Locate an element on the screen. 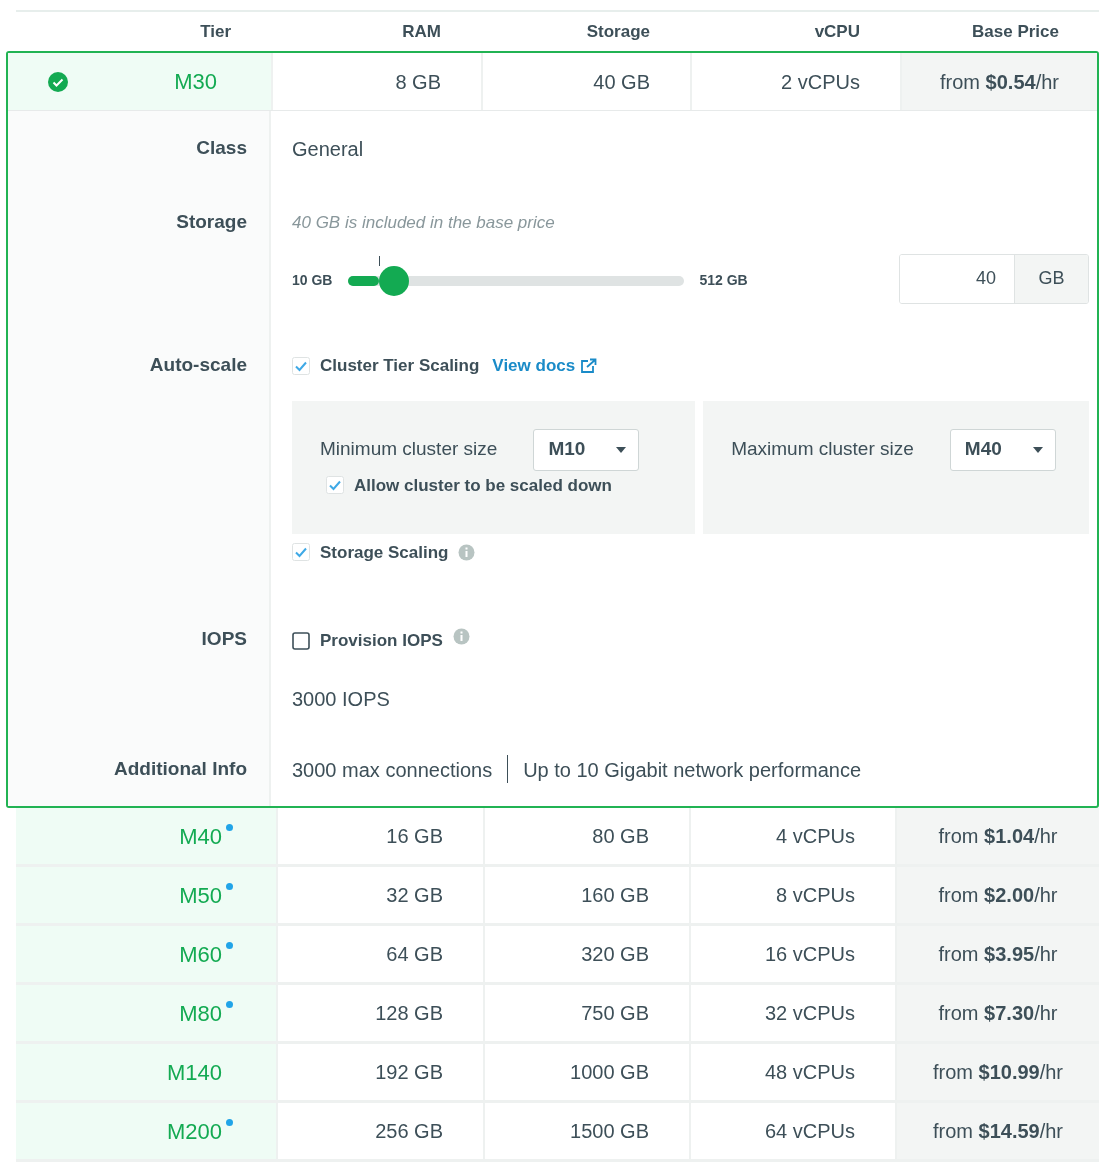 Image resolution: width=1099 pixels, height=1171 pixels. storage-note: 40 GB is included in the base price is located at coordinates (424, 223).